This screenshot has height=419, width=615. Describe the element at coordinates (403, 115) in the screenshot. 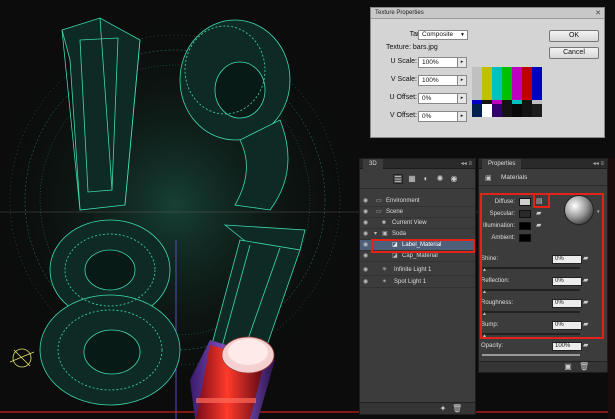

I see `v-offset-label: V Offset:` at that location.